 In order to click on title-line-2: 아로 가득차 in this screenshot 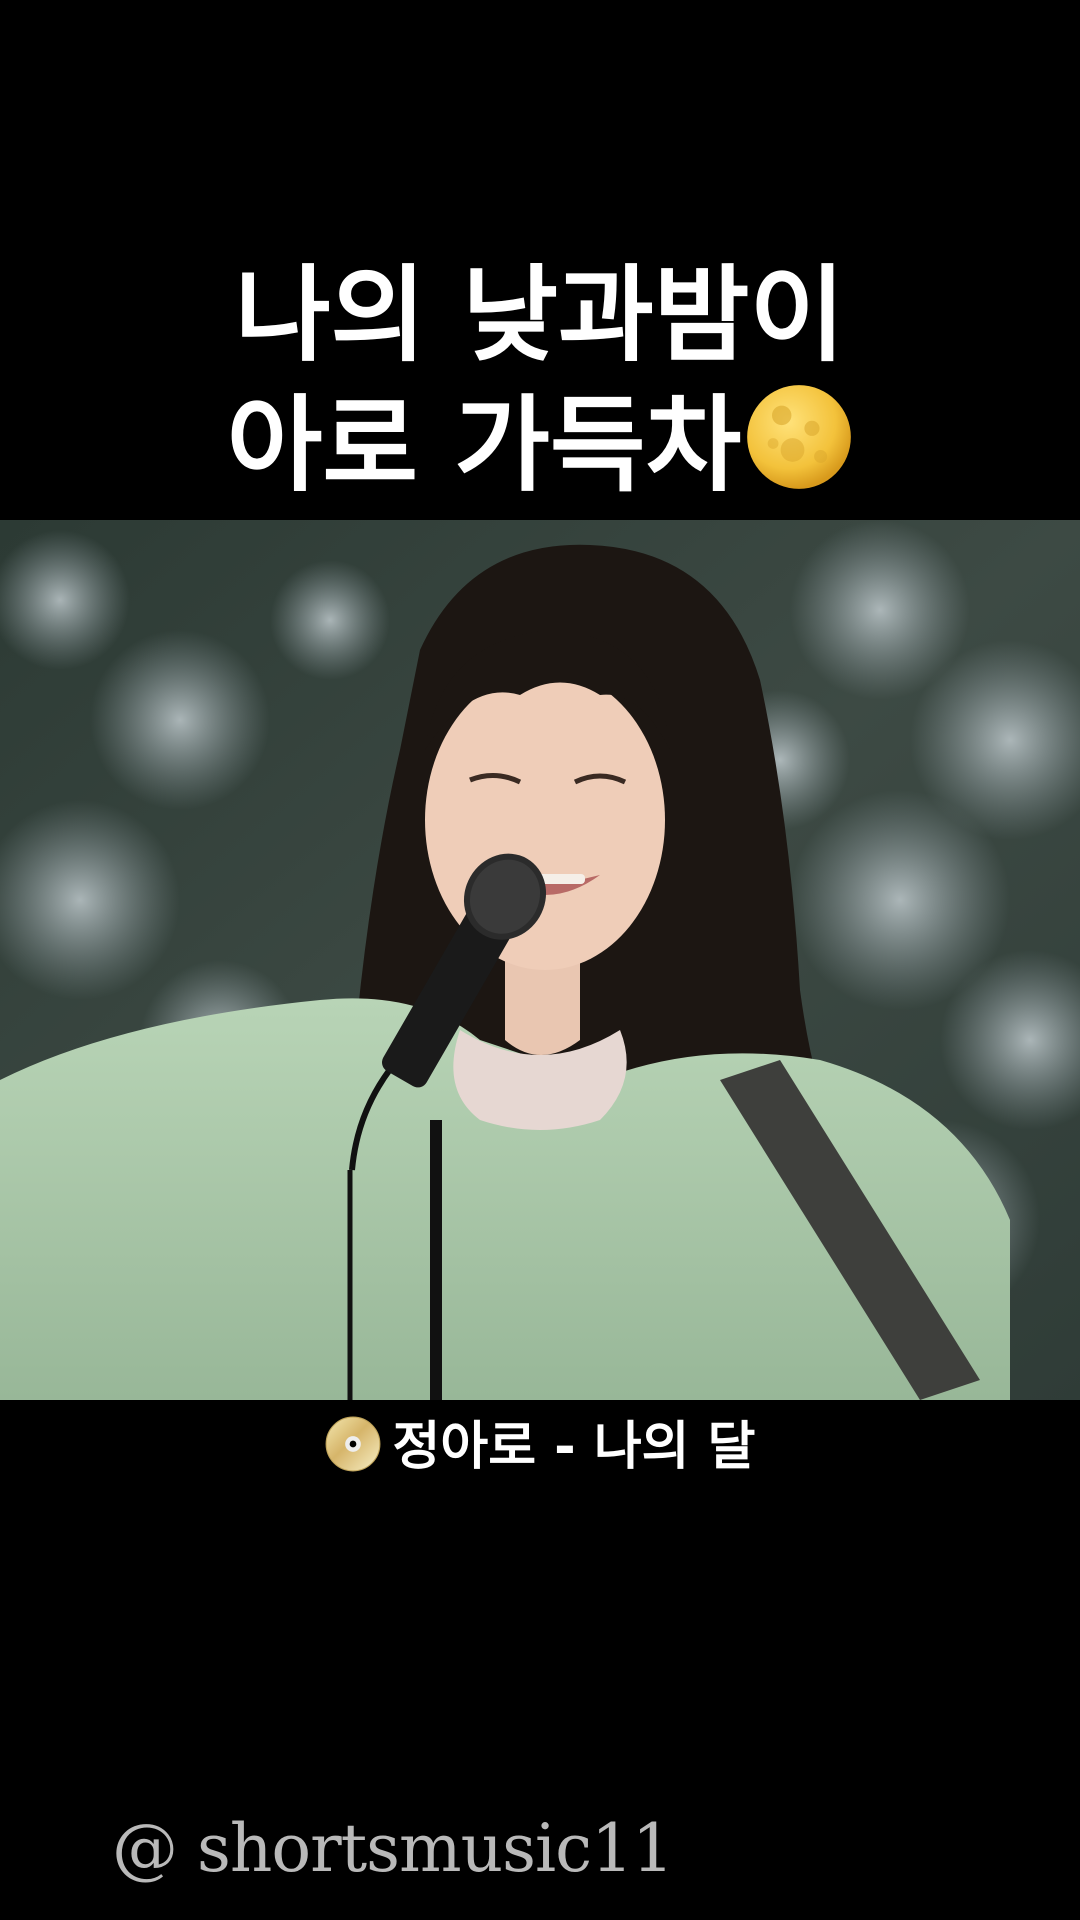, I will do `click(540, 445)`.